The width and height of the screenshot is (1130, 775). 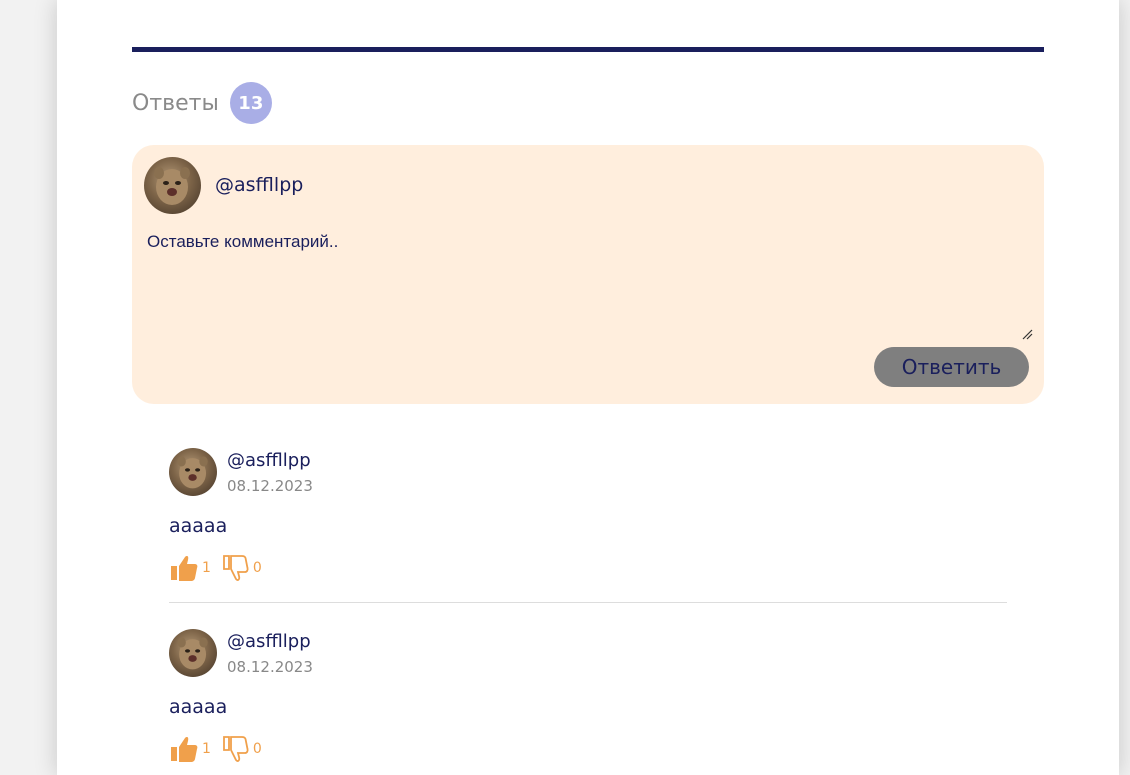 I want to click on resize-handle-icon, so click(x=1027, y=334).